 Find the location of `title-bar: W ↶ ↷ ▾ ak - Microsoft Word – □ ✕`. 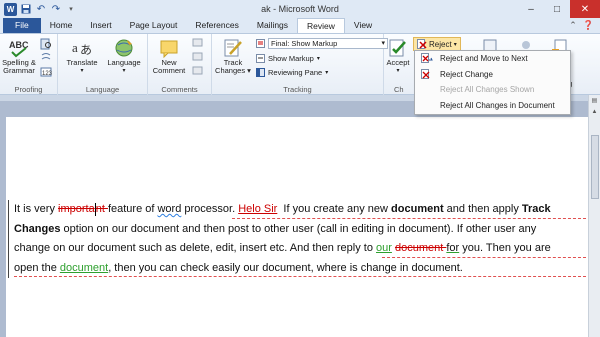

title-bar: W ↶ ↷ ▾ ak - Microsoft Word – □ ✕ is located at coordinates (300, 9).